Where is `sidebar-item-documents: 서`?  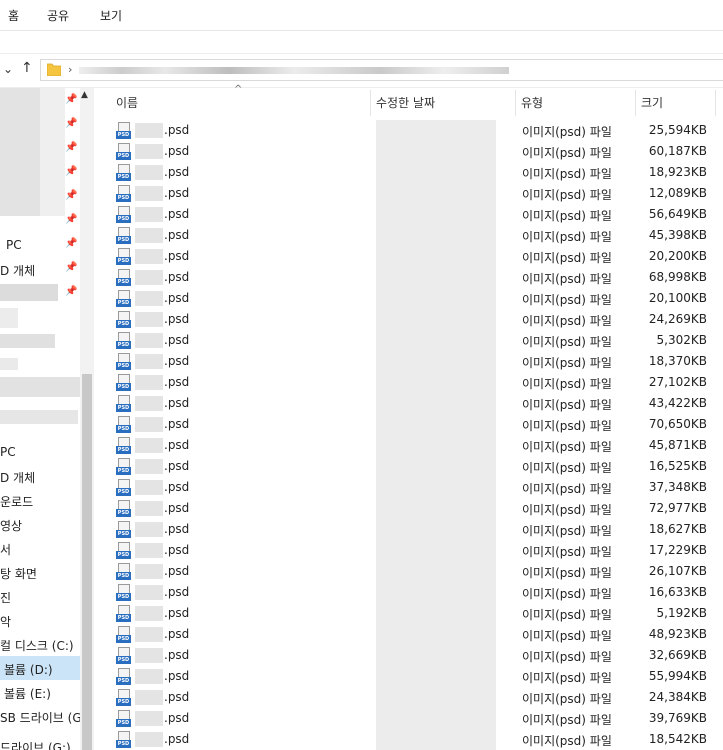 sidebar-item-documents: 서 is located at coordinates (5, 549).